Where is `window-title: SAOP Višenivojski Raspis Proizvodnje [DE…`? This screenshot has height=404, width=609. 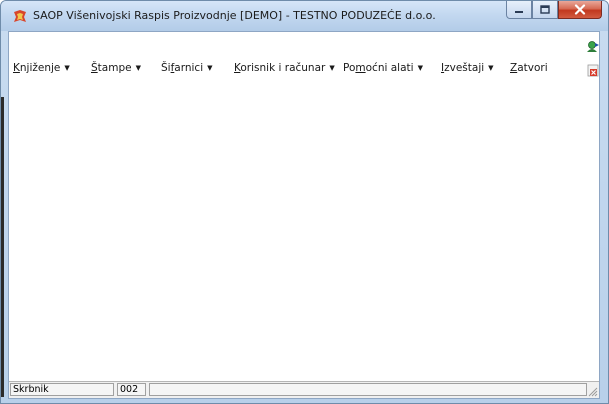
window-title: SAOP Višenivojski Raspis Proizvodnje [DE… is located at coordinates (234, 15).